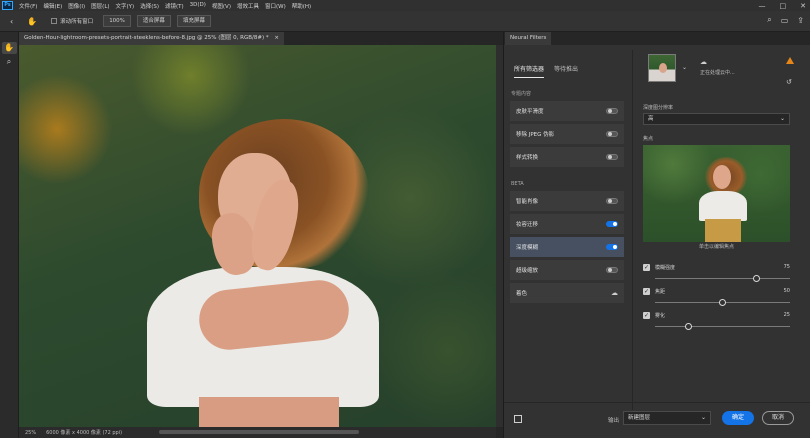 The width and height of the screenshot is (810, 438). What do you see at coordinates (125, 6) in the screenshot?
I see `menu-type: 文字(Y)` at bounding box center [125, 6].